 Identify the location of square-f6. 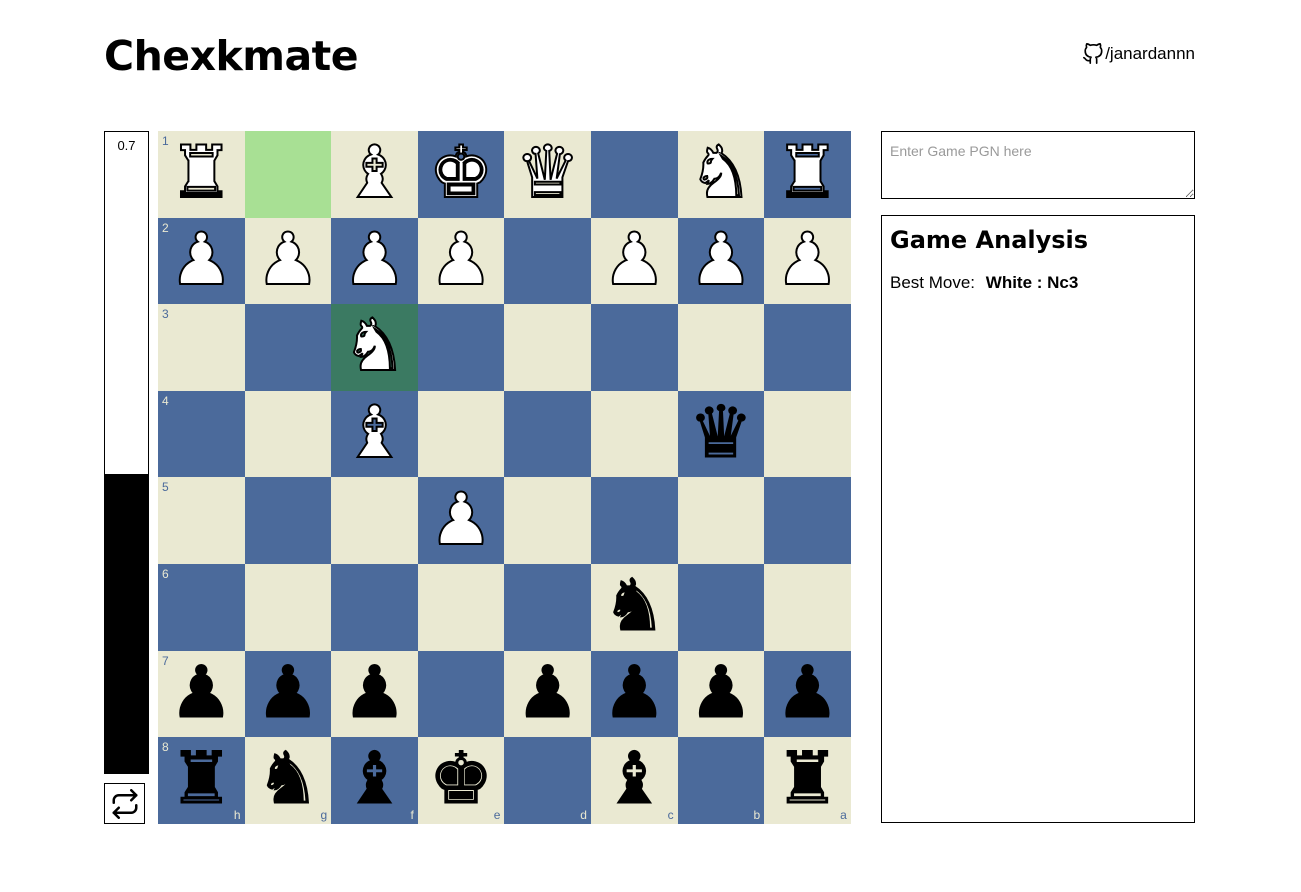
(374, 607).